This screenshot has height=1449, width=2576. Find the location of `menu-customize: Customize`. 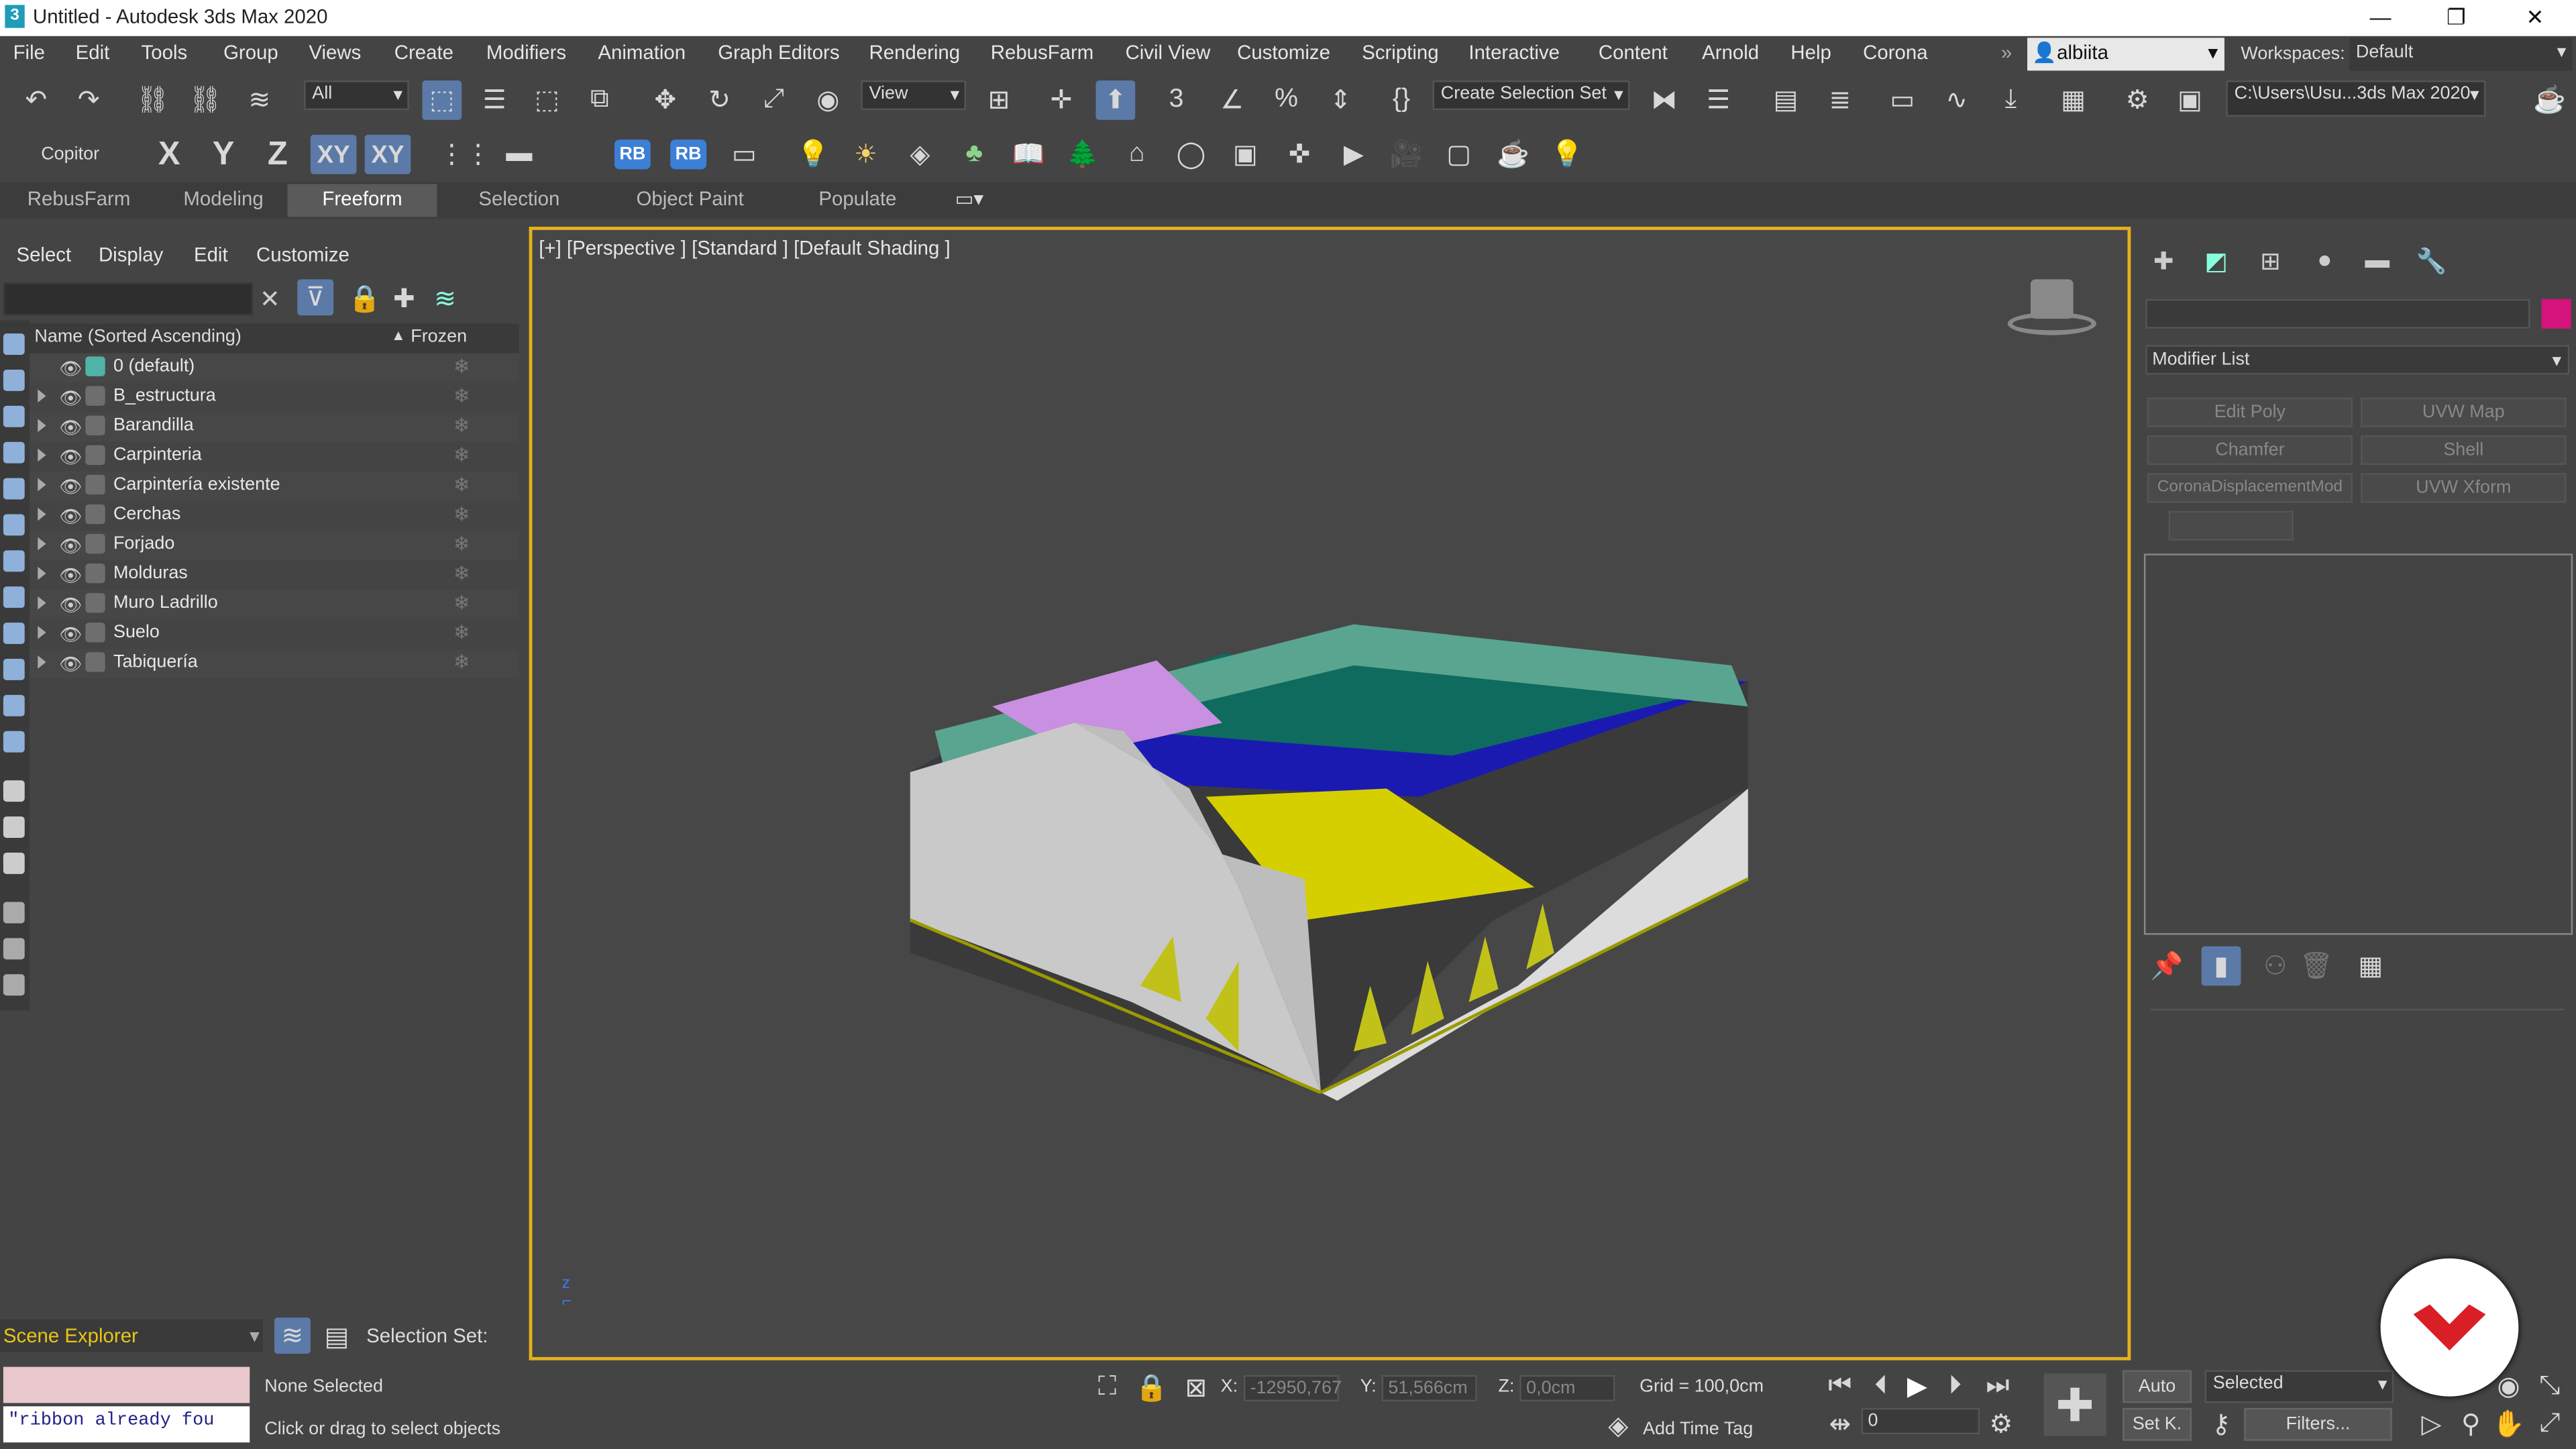

menu-customize: Customize is located at coordinates (1283, 52).